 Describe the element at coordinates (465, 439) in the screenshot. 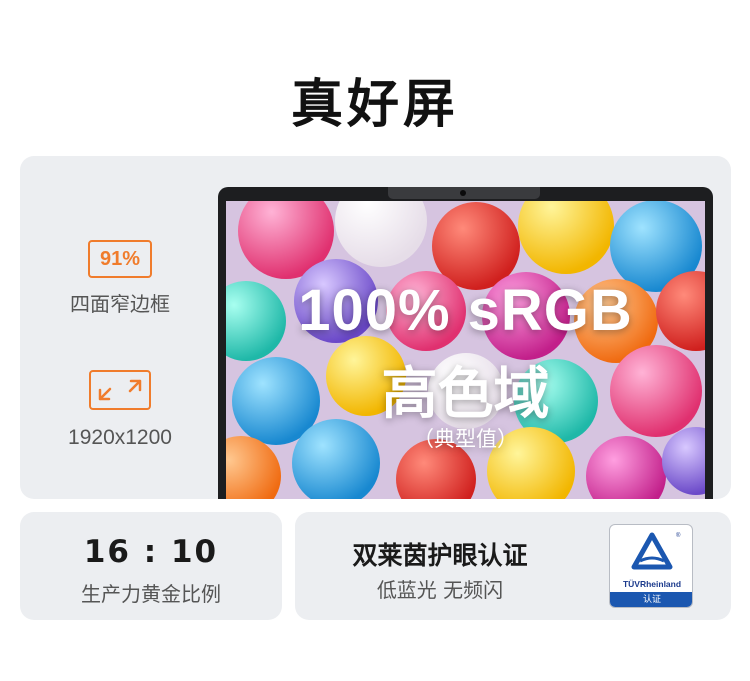

I see `typical-value-note: （典型值）` at that location.